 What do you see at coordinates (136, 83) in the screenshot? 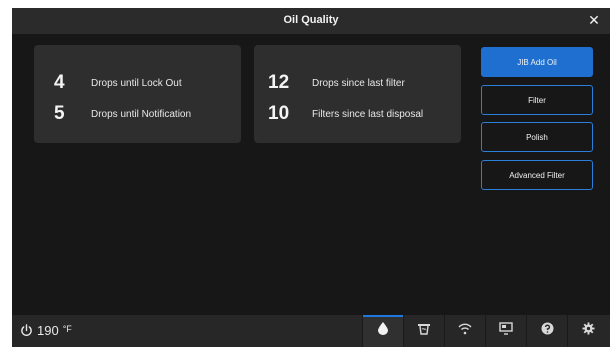
I see `stat-label: Drops until Lock Out` at bounding box center [136, 83].